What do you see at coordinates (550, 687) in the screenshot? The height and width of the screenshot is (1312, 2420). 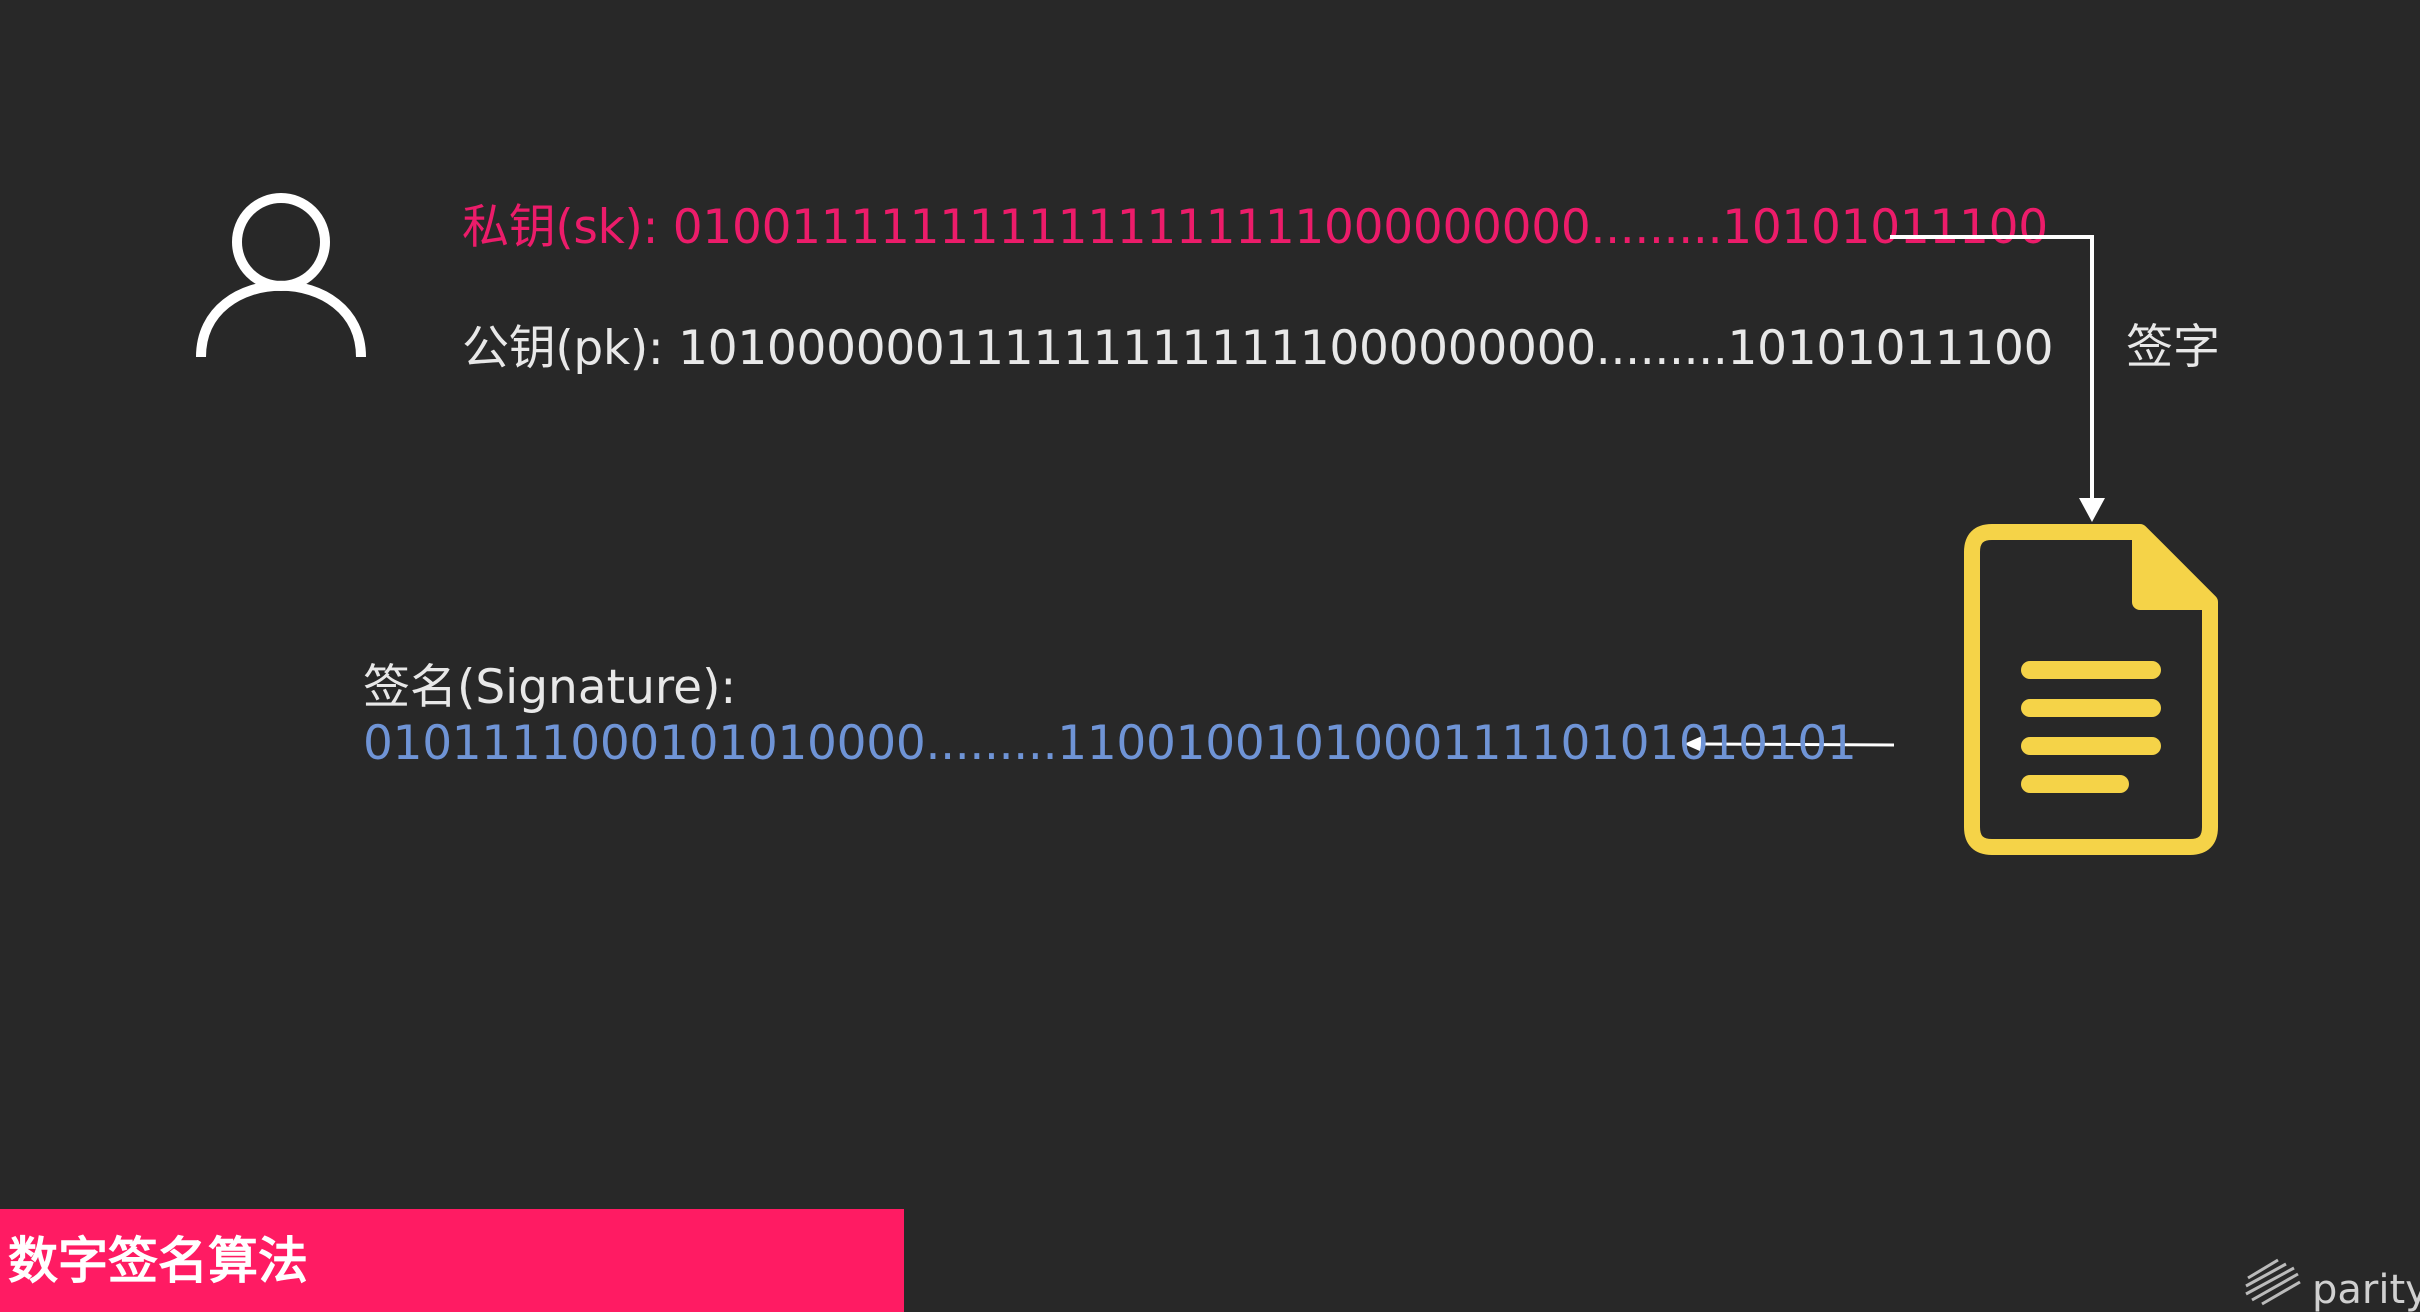 I see `signature-label: 签名(Signature):` at bounding box center [550, 687].